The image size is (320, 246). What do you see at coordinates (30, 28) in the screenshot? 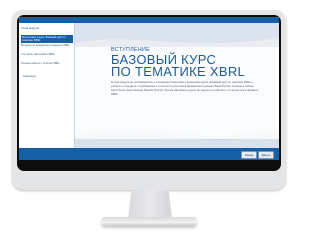
I see `sidebar-header: Тема модуля` at bounding box center [30, 28].